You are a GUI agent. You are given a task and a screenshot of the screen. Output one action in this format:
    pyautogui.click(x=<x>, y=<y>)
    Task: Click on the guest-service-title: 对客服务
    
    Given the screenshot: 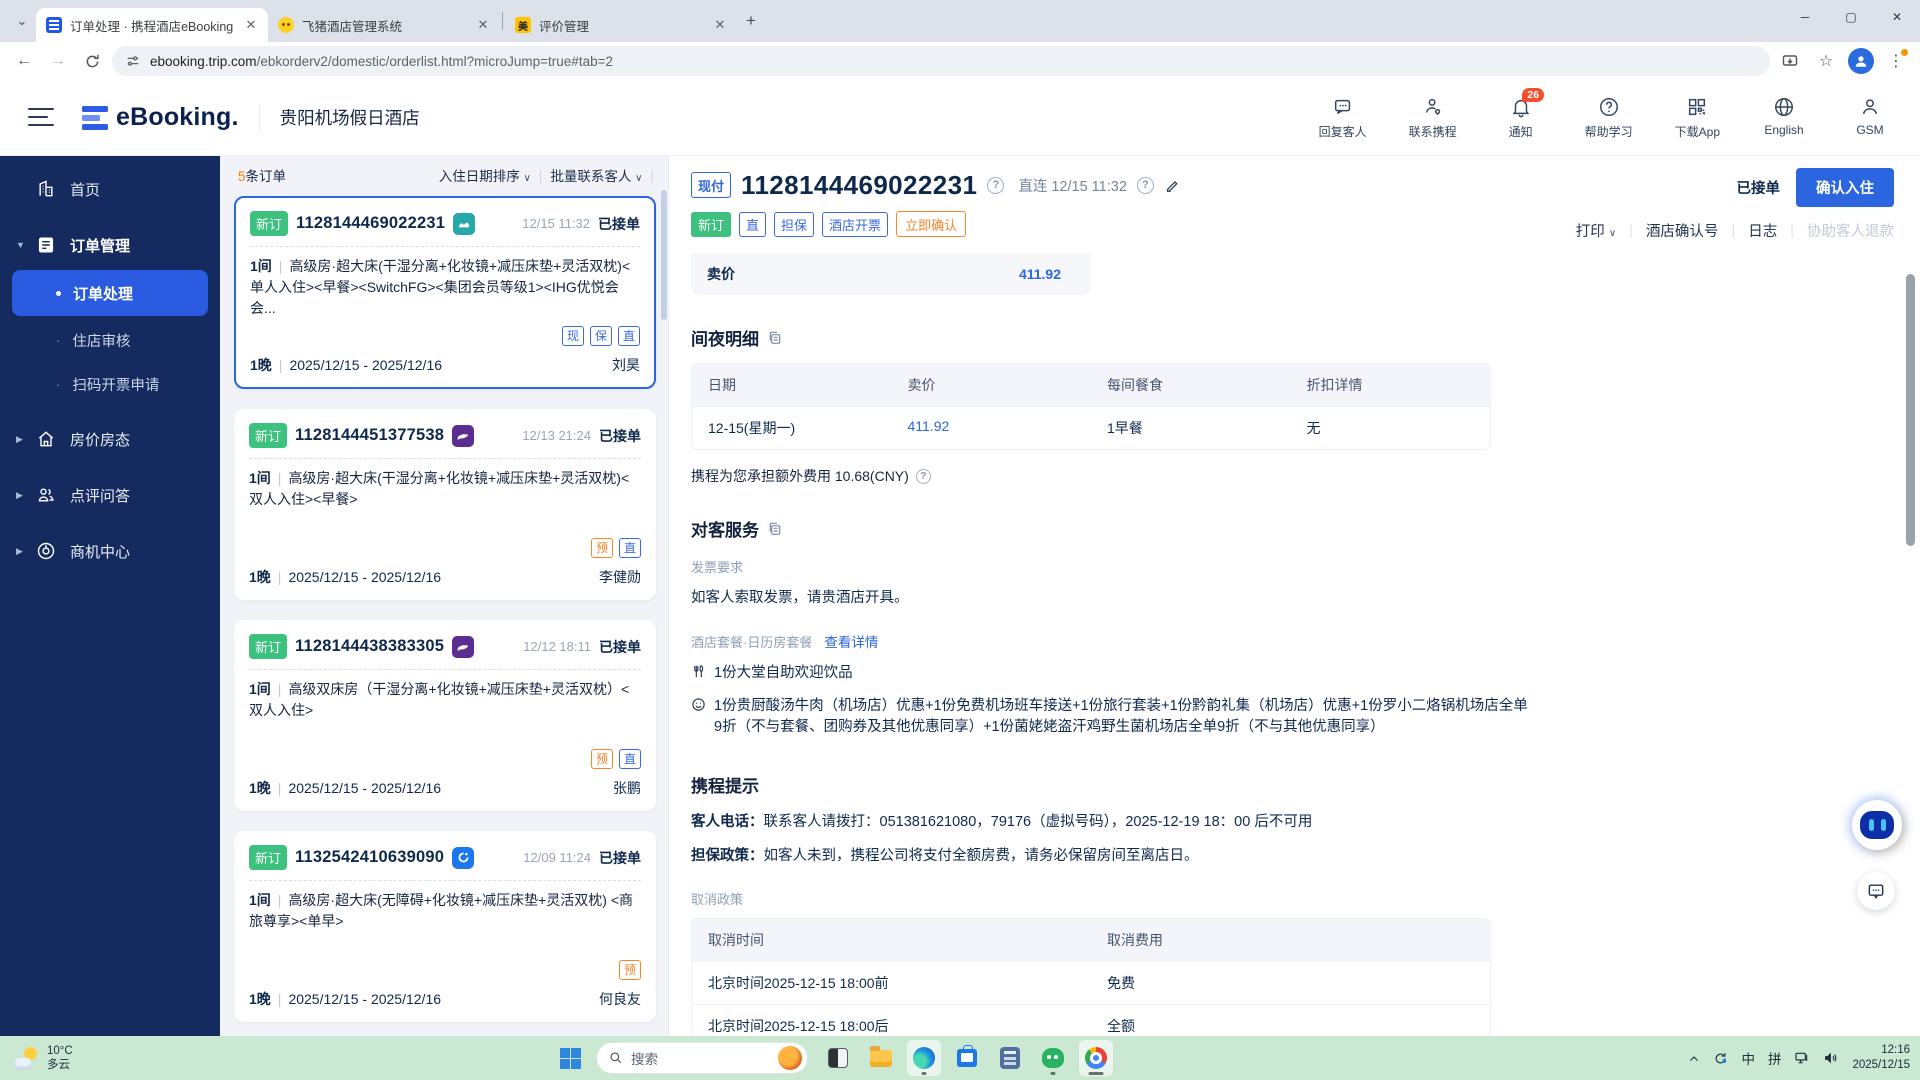 What is the action you would take?
    pyautogui.click(x=725, y=530)
    